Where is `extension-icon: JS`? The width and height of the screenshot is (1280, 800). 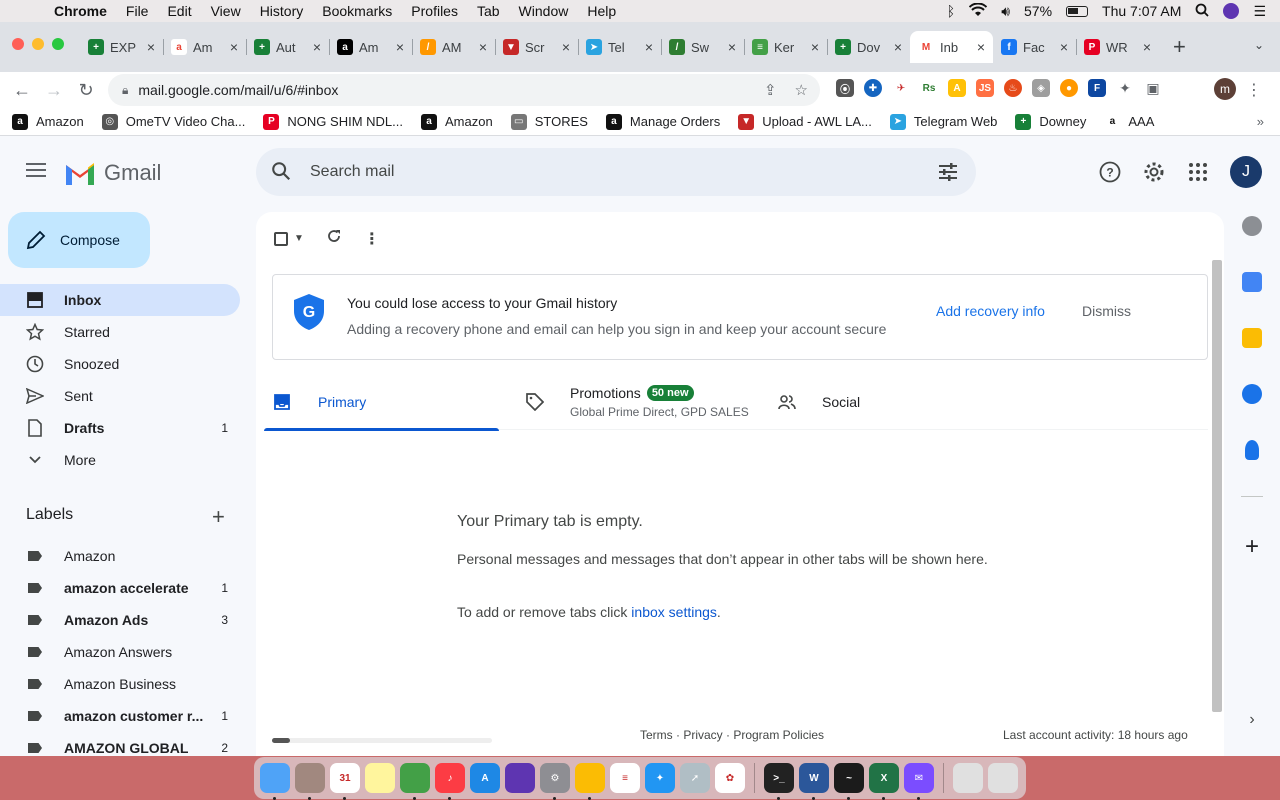 extension-icon: JS is located at coordinates (985, 88).